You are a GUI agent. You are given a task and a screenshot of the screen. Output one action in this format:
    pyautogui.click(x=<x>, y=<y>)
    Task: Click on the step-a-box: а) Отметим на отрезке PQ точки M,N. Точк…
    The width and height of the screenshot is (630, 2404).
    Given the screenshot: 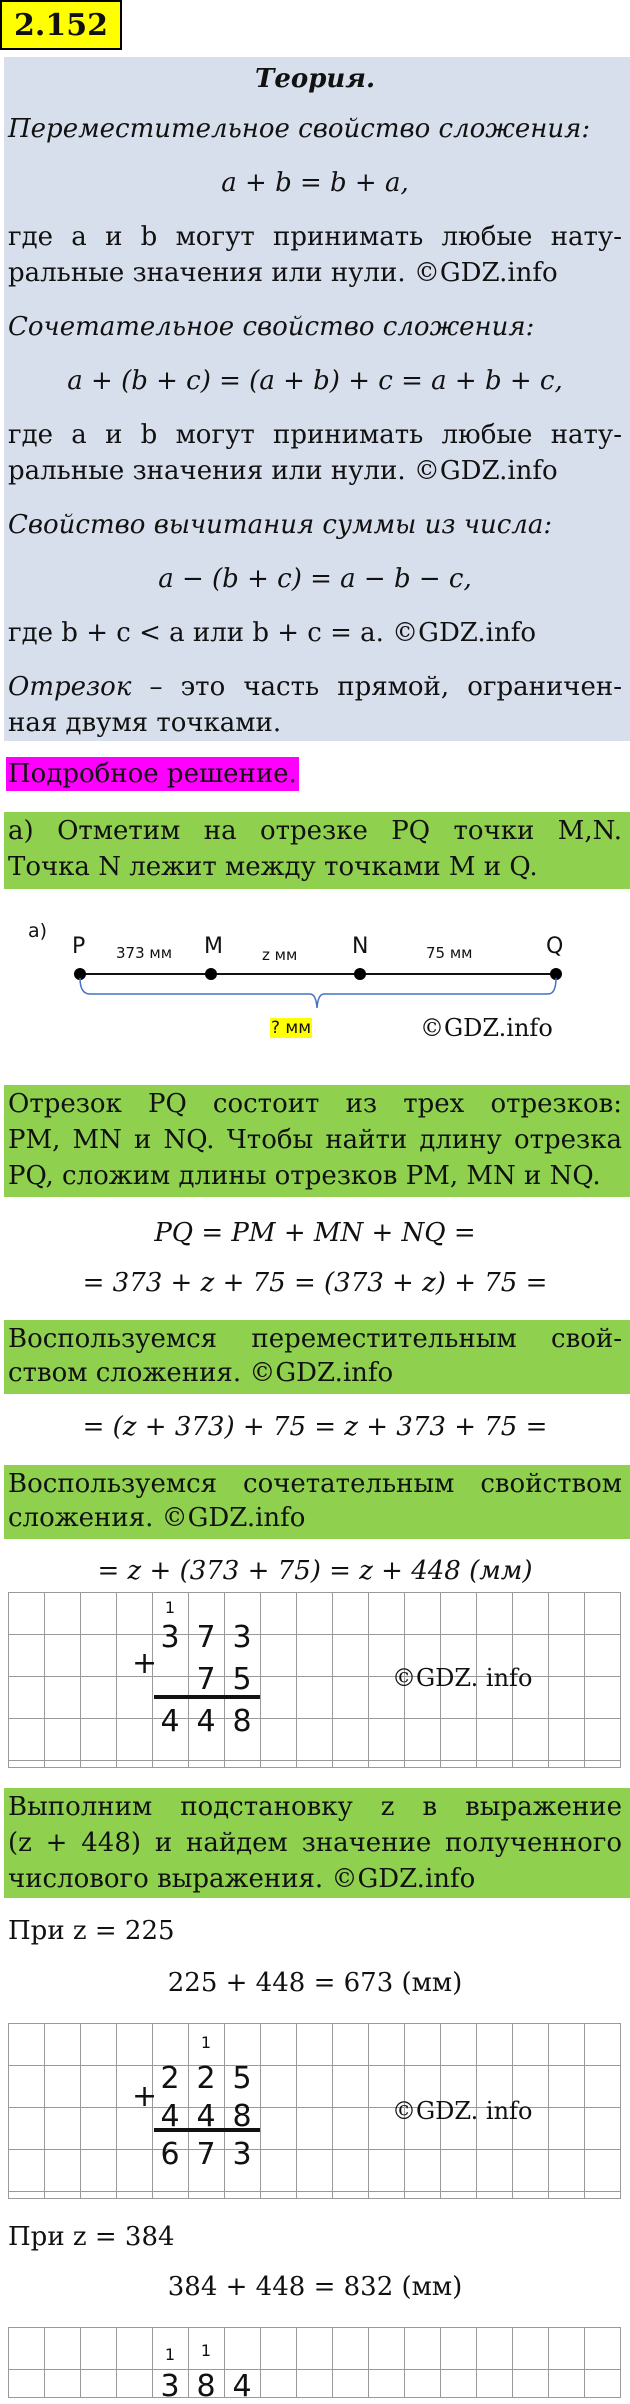 What is the action you would take?
    pyautogui.click(x=317, y=850)
    